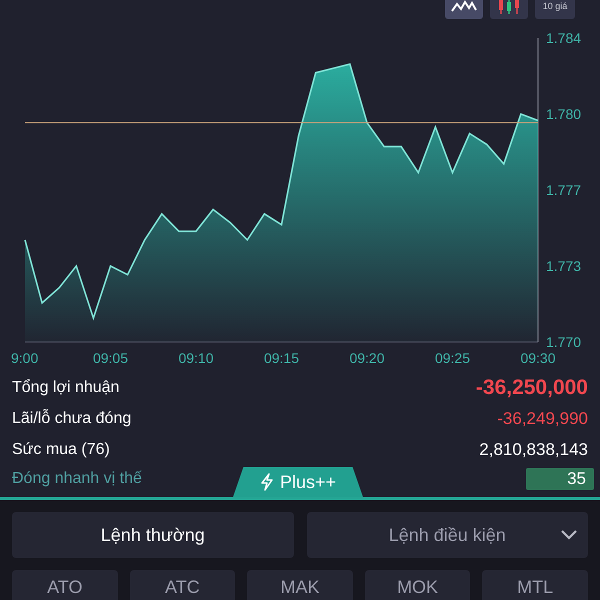 The width and height of the screenshot is (600, 600). Describe the element at coordinates (153, 535) in the screenshot. I see `order-mode-tab: Lệnh thường` at that location.